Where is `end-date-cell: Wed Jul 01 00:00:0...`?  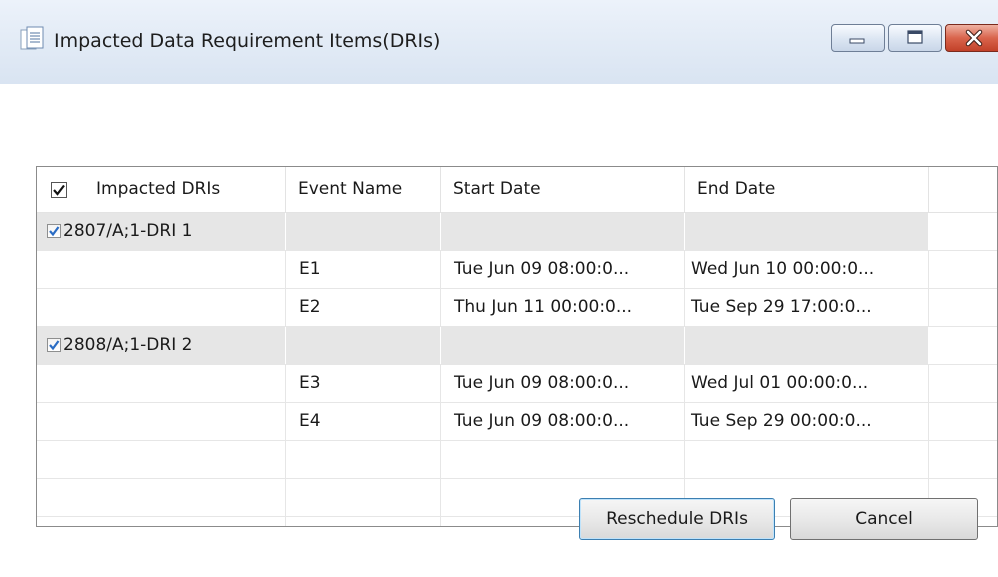 end-date-cell: Wed Jul 01 00:00:0... is located at coordinates (807, 383).